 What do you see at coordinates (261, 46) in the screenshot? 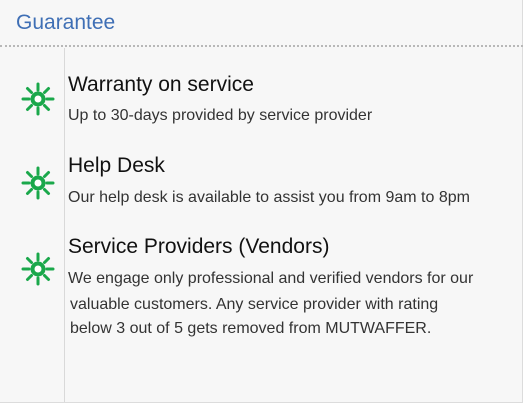
I see `dotted-divider` at bounding box center [261, 46].